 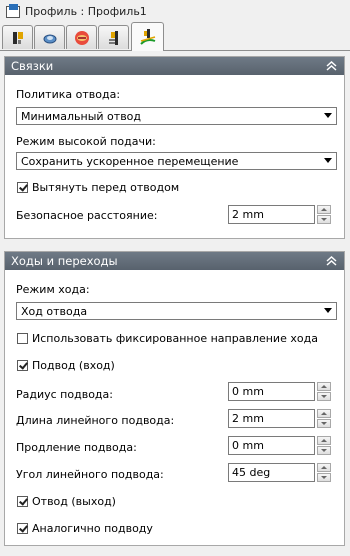 What do you see at coordinates (68, 94) in the screenshot?
I see `retract-policy-label: Политика отвода:` at bounding box center [68, 94].